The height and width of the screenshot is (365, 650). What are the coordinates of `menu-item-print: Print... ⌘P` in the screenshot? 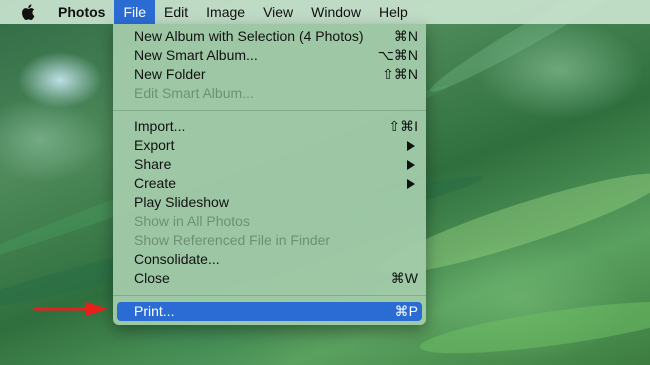 It's located at (269, 311).